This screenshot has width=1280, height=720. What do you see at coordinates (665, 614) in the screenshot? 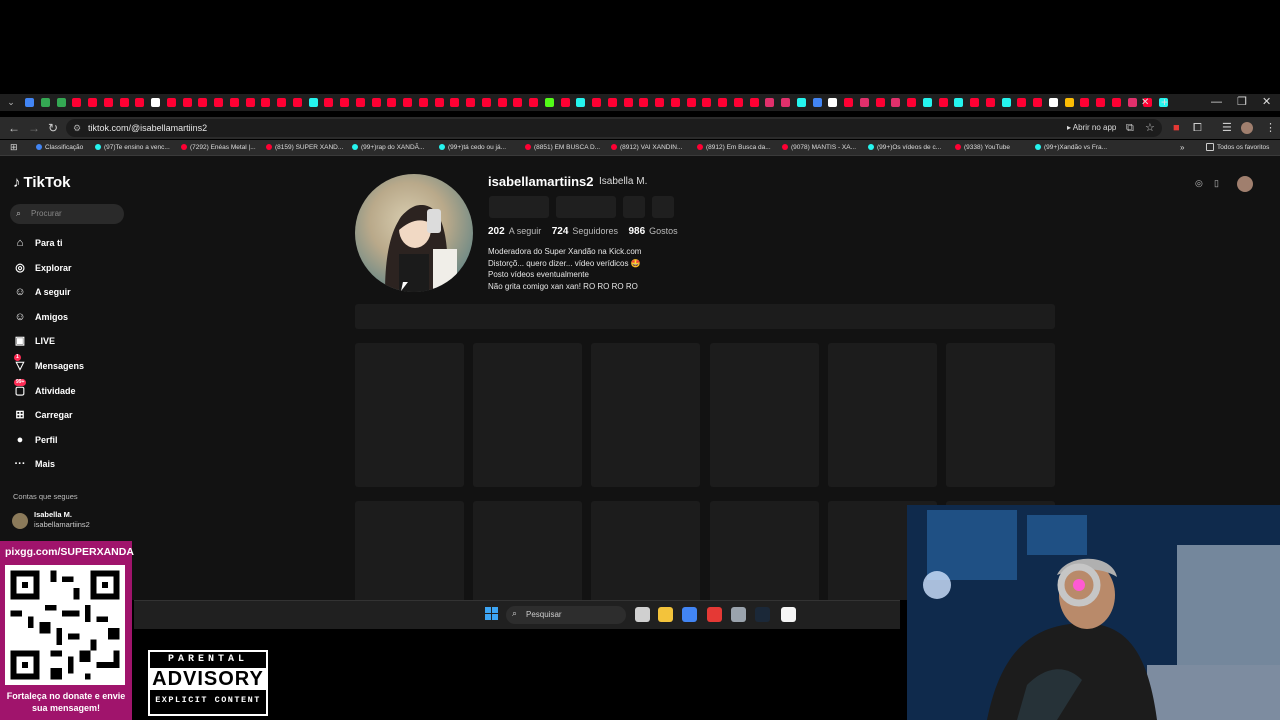
I see `file-explorer-icon` at bounding box center [665, 614].